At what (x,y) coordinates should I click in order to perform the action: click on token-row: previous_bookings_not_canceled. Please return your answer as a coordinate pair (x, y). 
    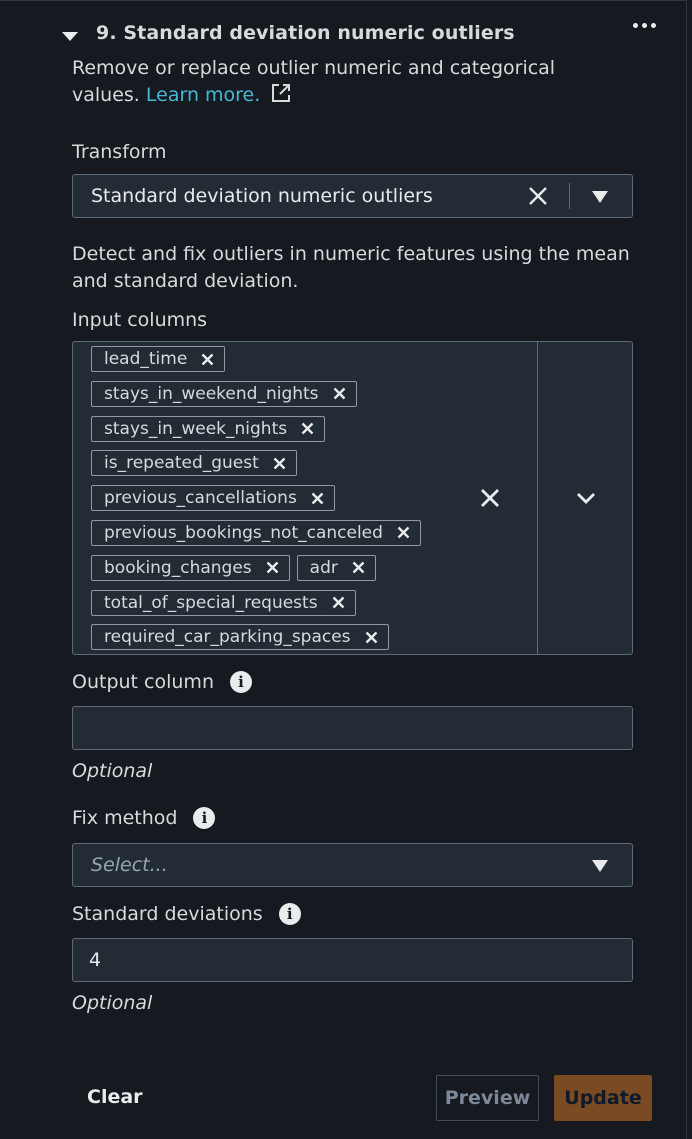
    Looking at the image, I should click on (271, 537).